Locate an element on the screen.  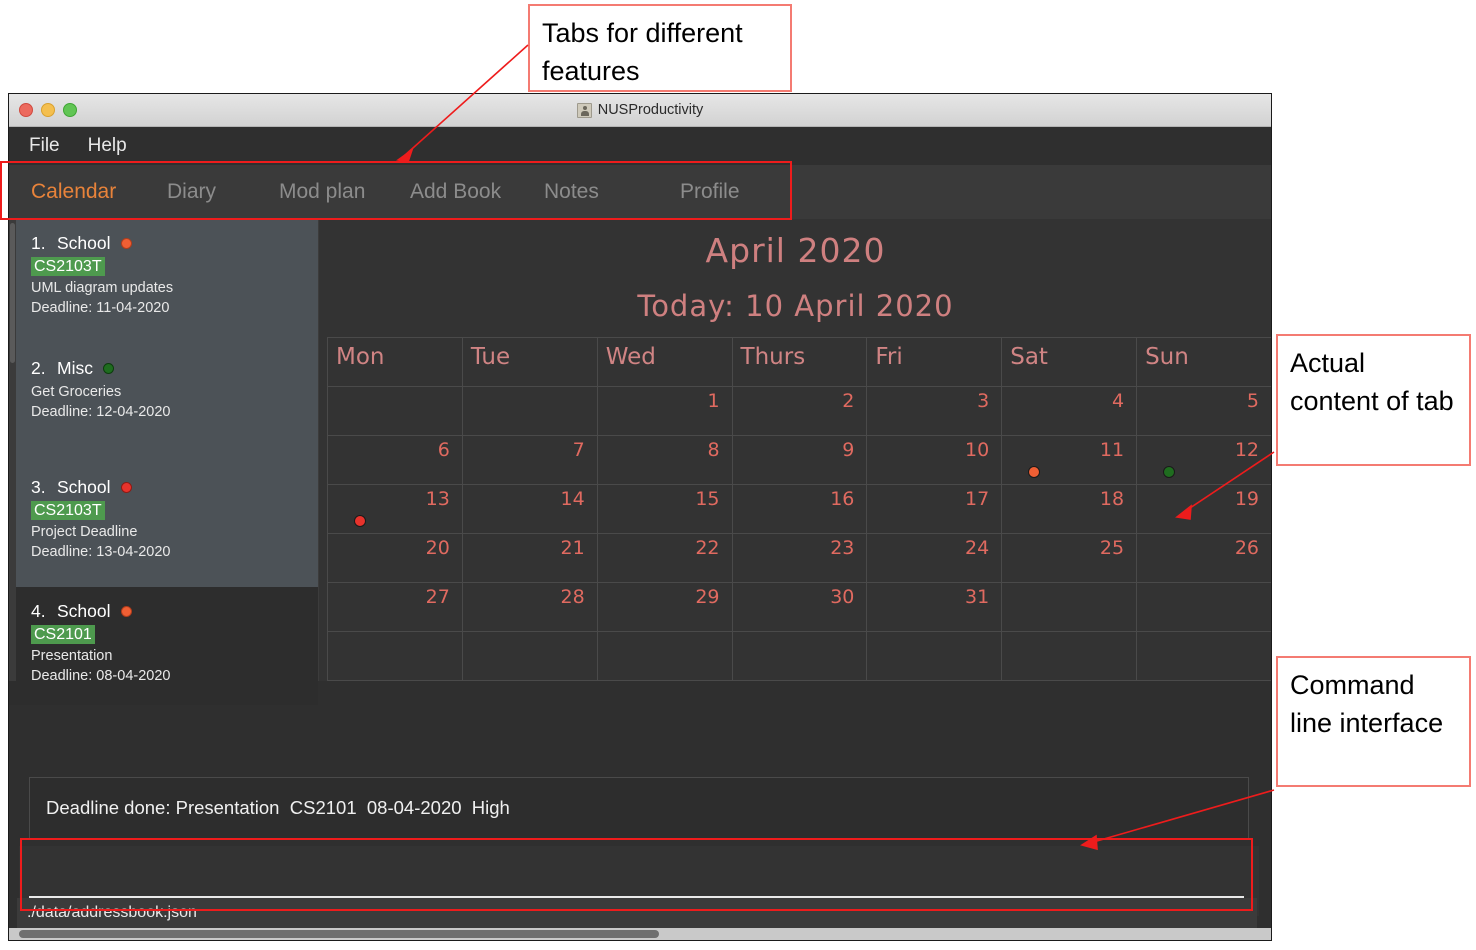
calendar-day-cell: 6 is located at coordinates (395, 460).